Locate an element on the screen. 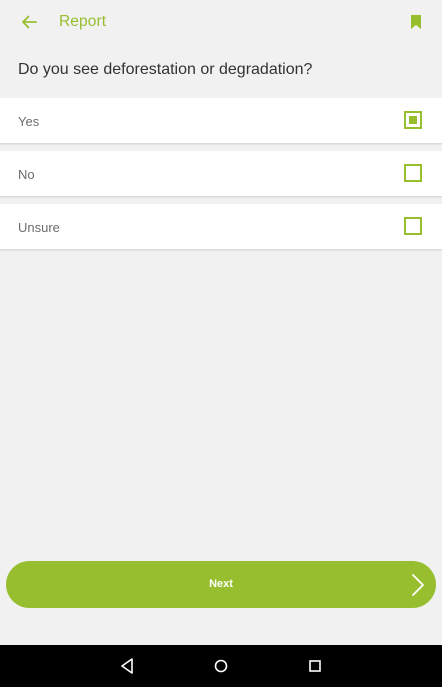 The width and height of the screenshot is (442, 687). square-recents-icon is located at coordinates (315, 666).